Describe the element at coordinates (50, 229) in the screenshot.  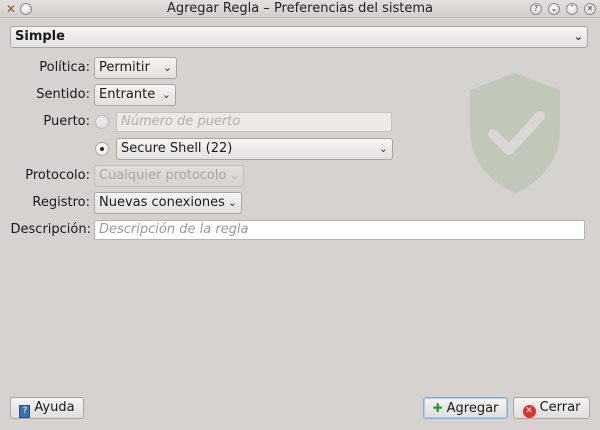
I see `descripcion-label: Descripción:` at that location.